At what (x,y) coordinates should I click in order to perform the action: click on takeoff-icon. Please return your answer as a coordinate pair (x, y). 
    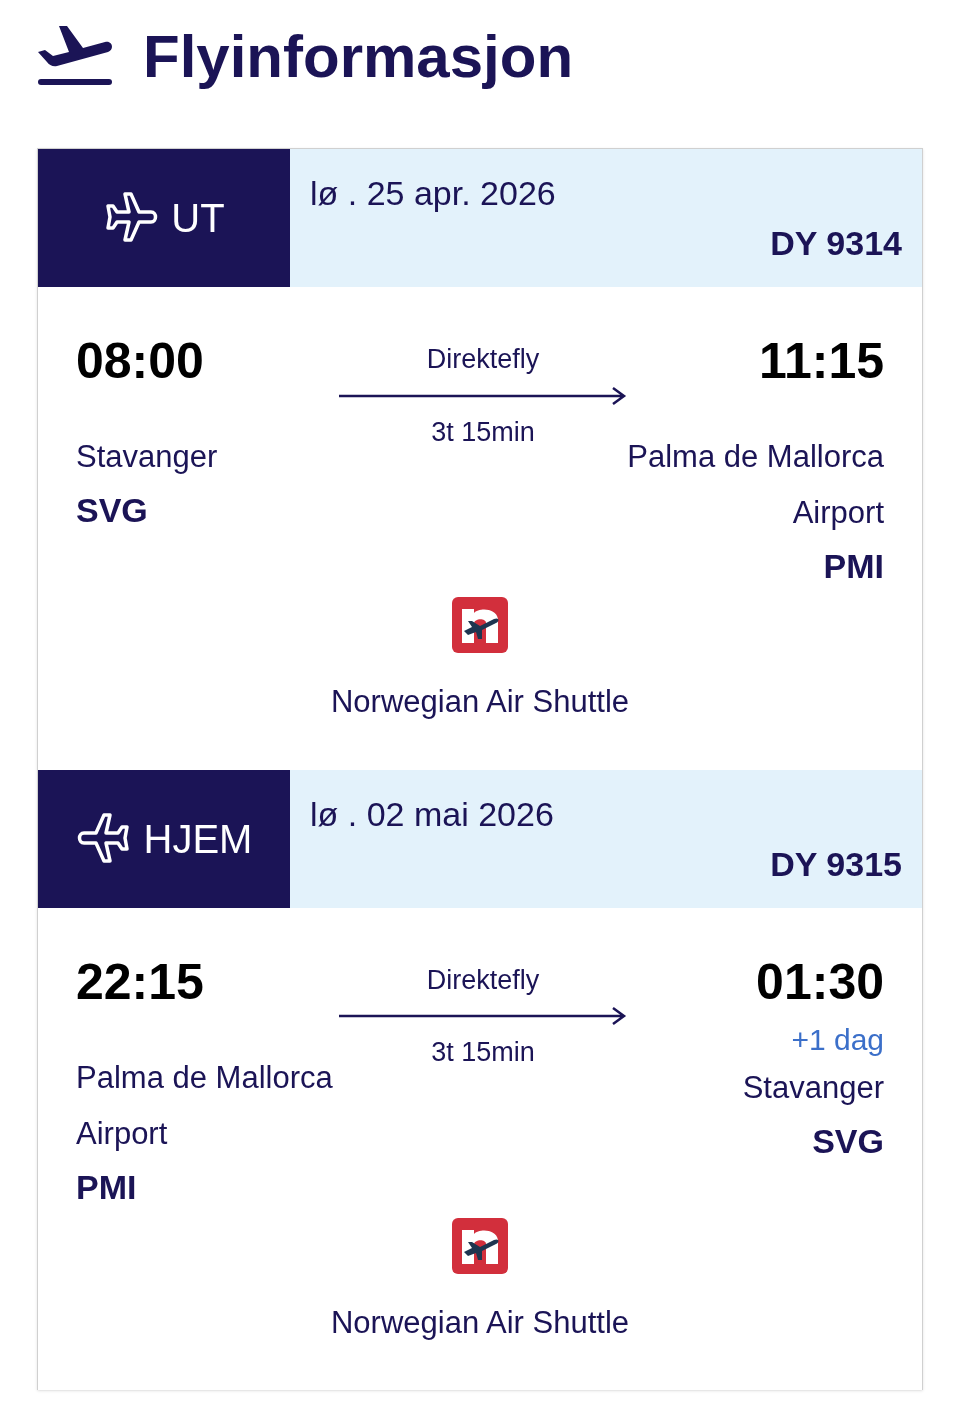
    Looking at the image, I should click on (75, 55).